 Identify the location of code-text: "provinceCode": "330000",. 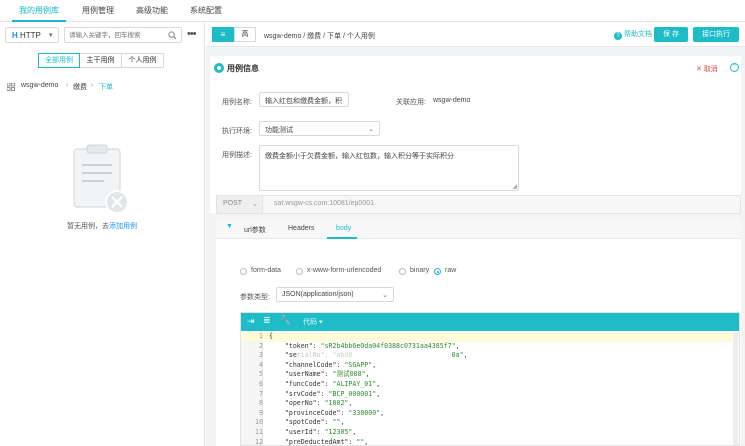
(327, 412).